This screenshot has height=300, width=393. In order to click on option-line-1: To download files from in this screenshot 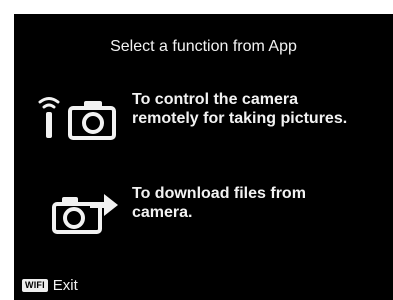, I will do `click(219, 193)`.